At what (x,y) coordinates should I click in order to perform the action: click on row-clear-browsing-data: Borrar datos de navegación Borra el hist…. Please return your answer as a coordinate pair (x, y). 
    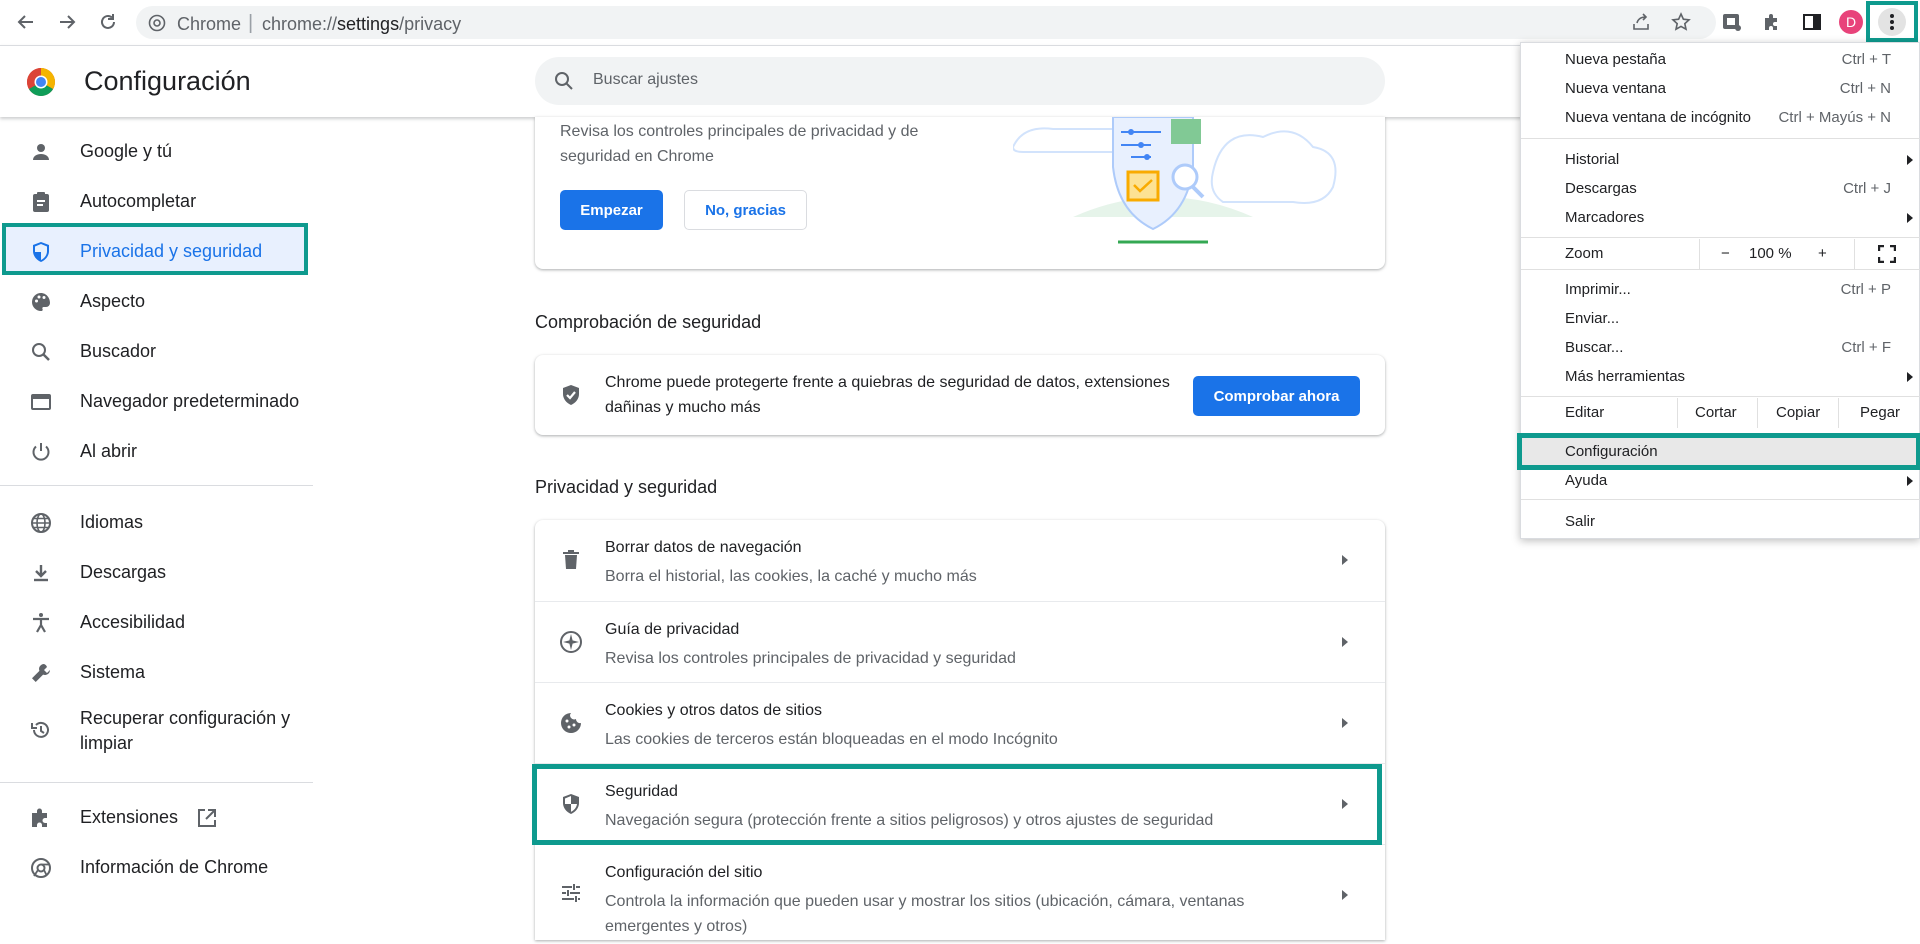
    Looking at the image, I should click on (960, 560).